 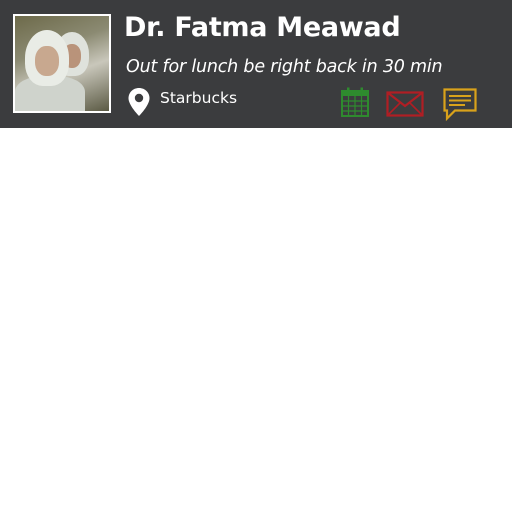 I want to click on map-pin-icon, so click(x=139, y=102).